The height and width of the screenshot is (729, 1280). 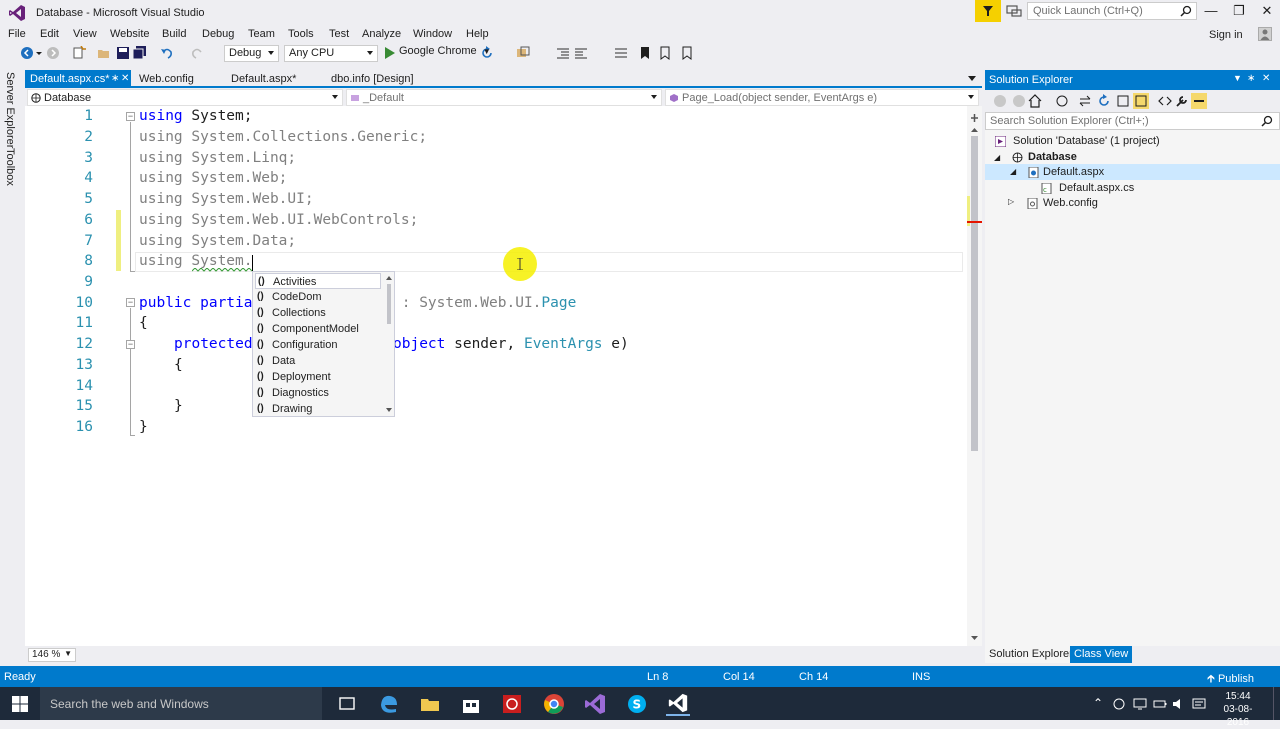 I want to click on back-dropdown-icon, so click(x=39, y=53).